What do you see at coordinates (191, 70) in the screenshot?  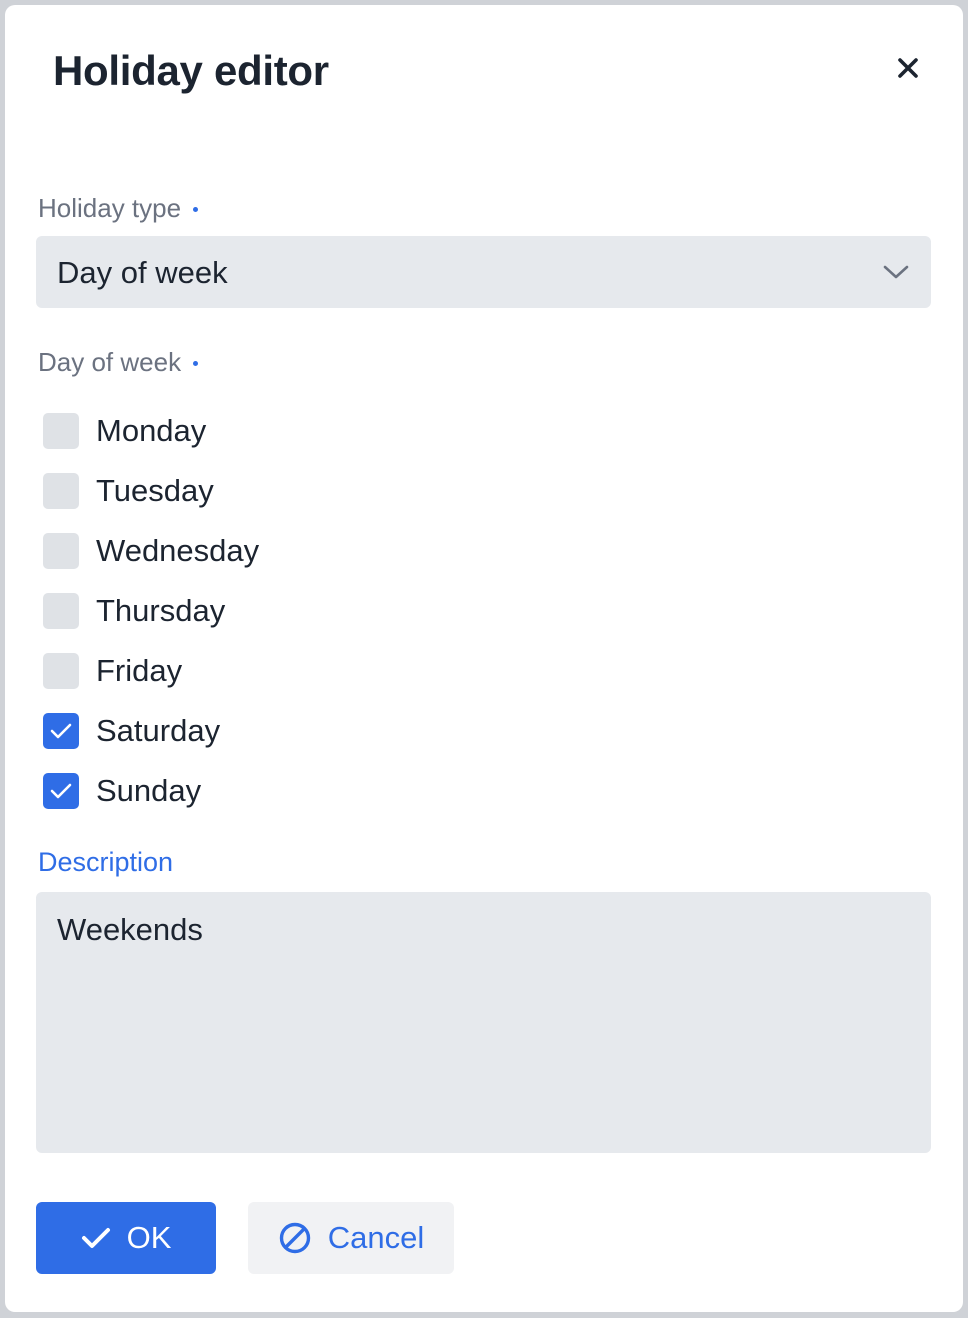 I see `dialog-title: Holiday editor` at bounding box center [191, 70].